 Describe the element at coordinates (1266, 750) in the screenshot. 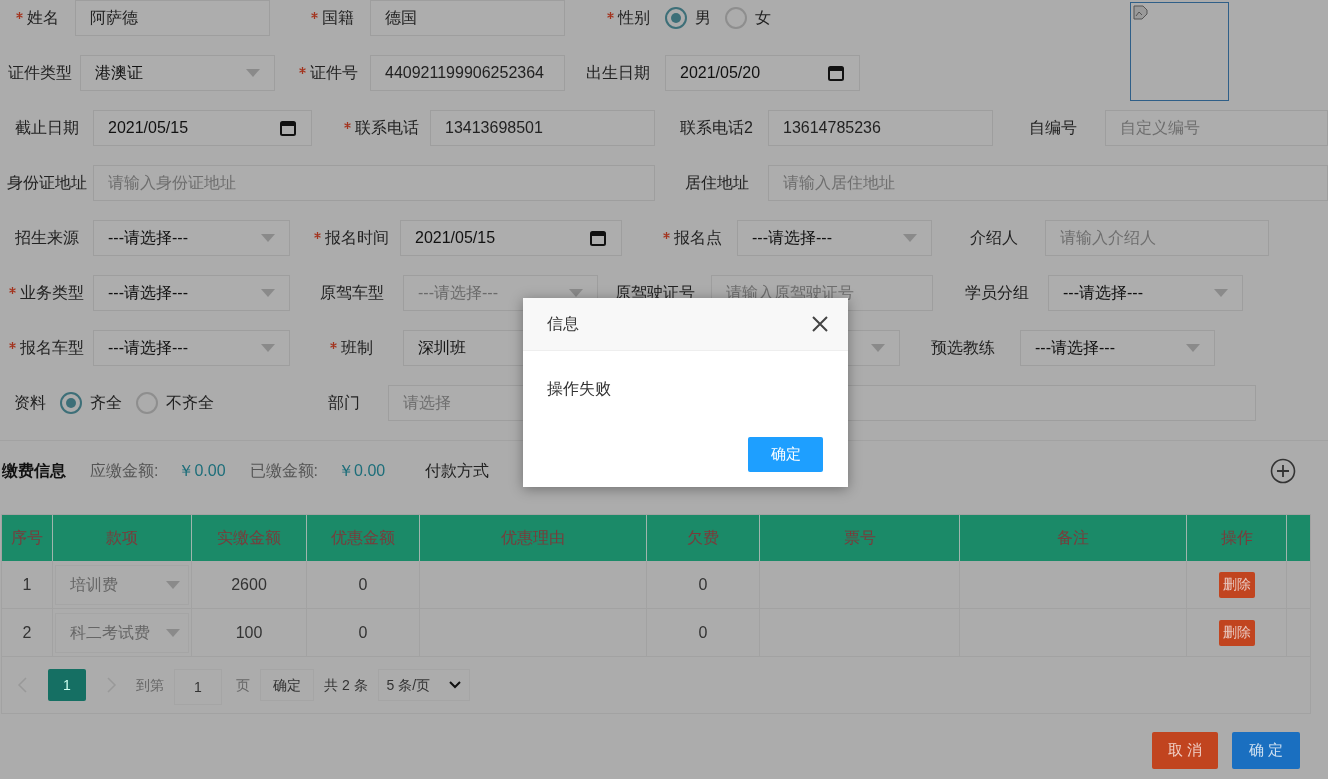

I see `ok-button: 确 定` at that location.